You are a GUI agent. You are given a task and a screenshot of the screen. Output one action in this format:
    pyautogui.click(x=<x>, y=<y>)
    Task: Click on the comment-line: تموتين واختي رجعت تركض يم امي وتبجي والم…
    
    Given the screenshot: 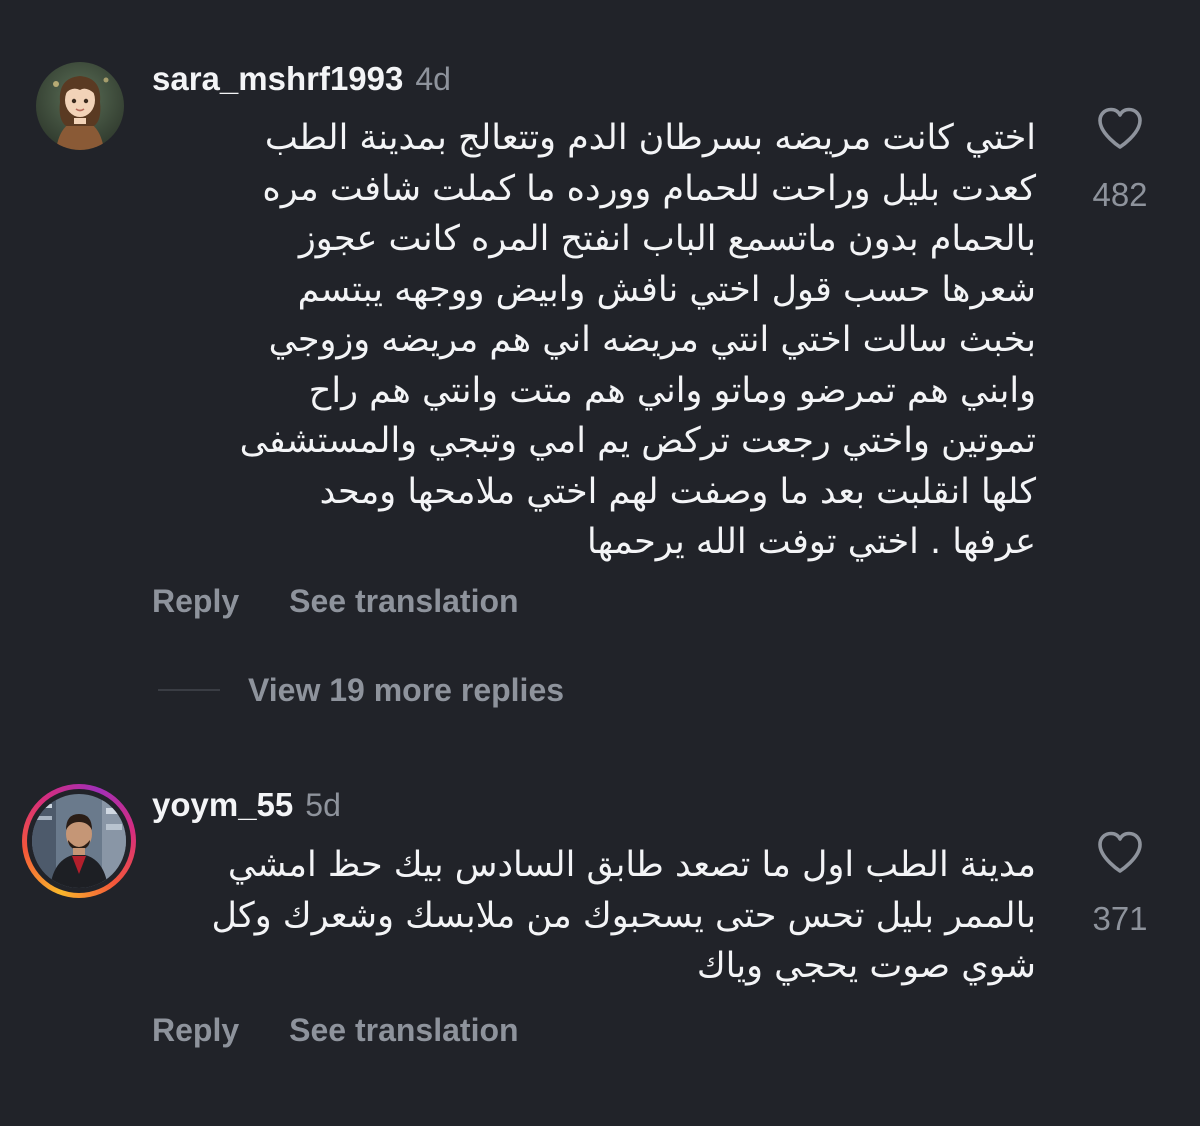 What is the action you would take?
    pyautogui.click(x=637, y=441)
    